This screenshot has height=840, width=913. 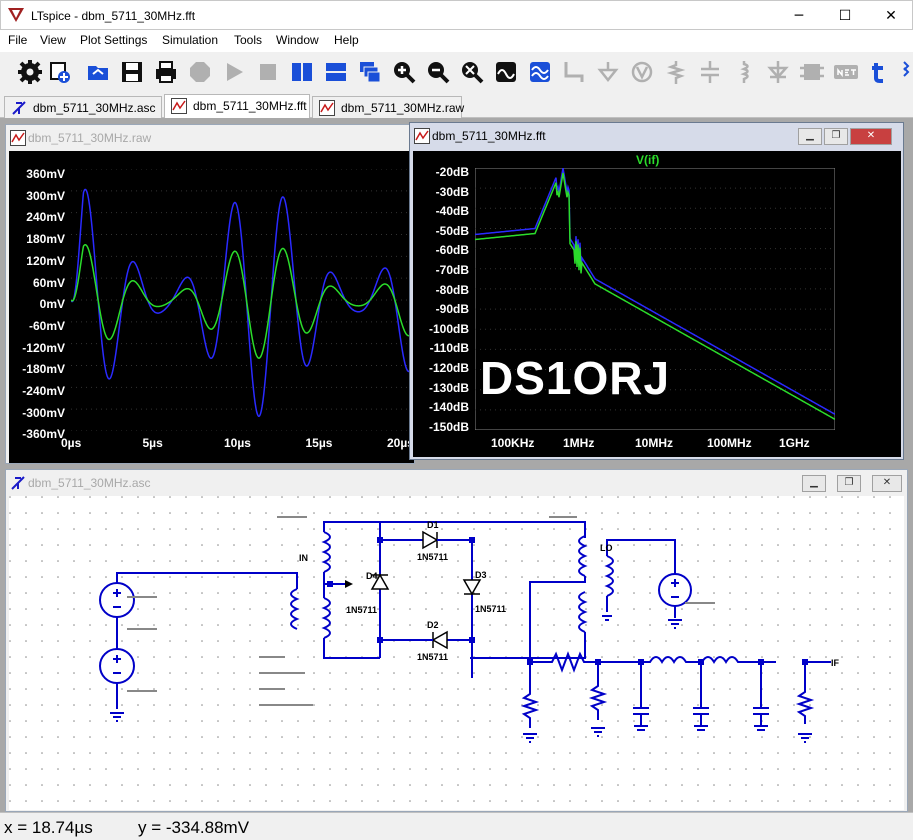 I want to click on inductor-icon, so click(x=744, y=72).